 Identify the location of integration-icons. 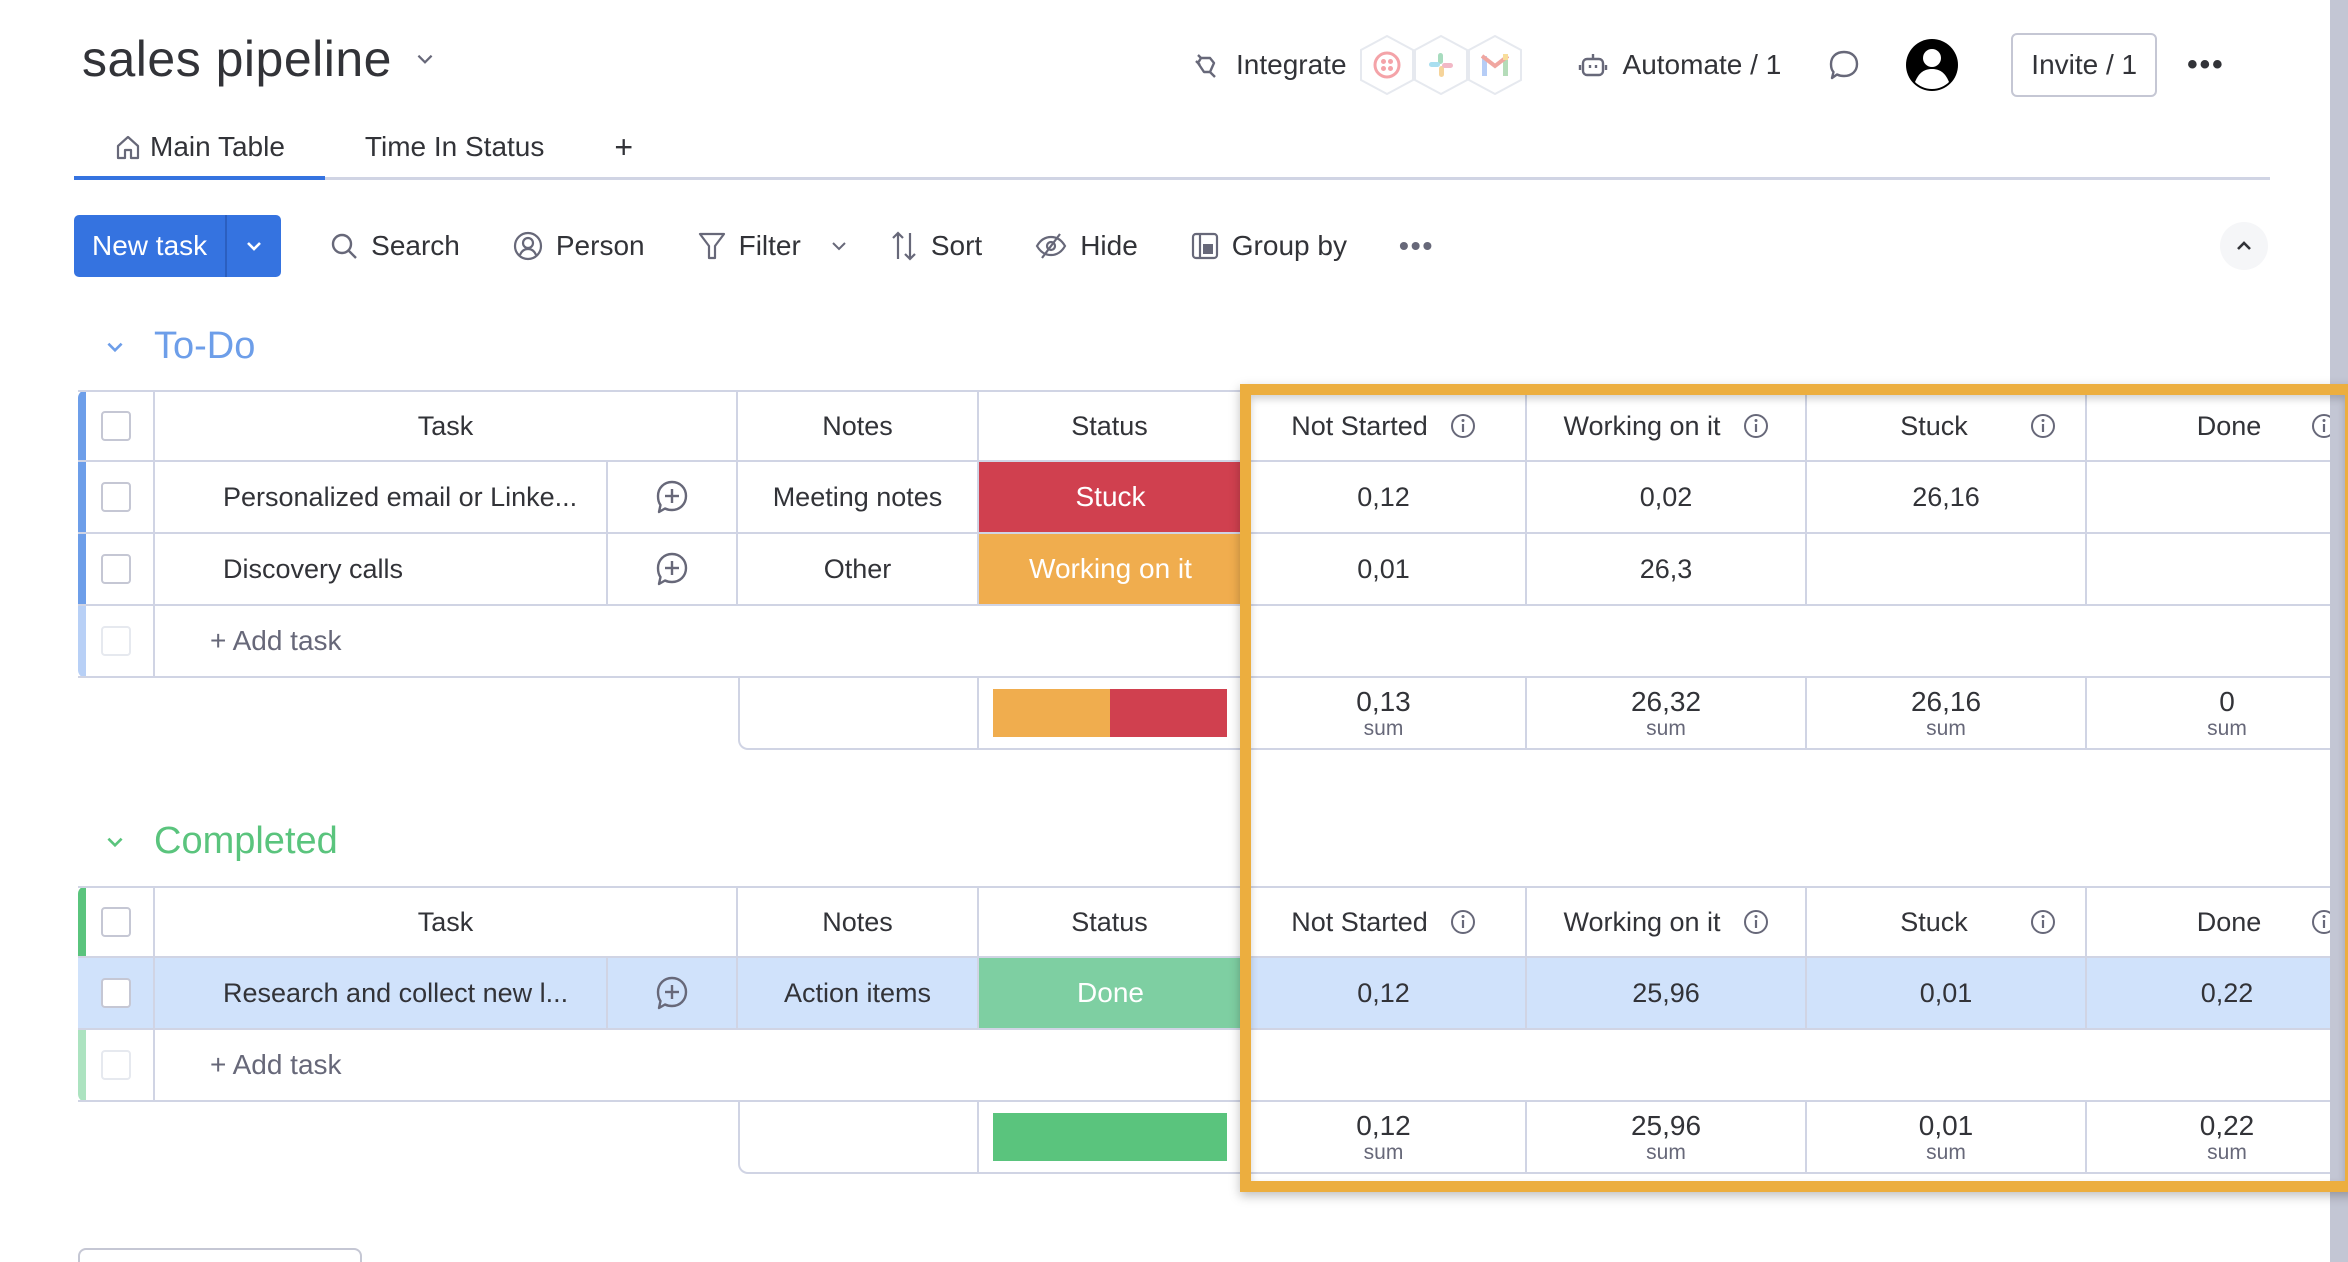
(1440, 65).